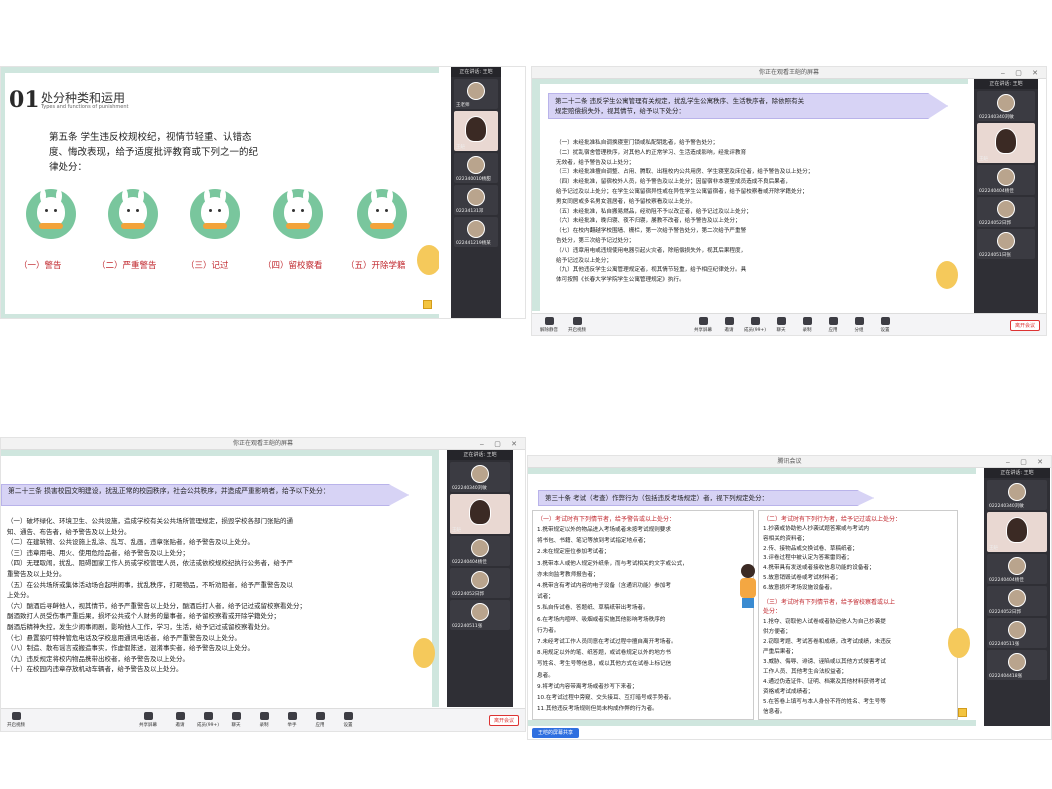 This screenshot has height=789, width=1052. I want to click on text-line: 10.在考试过程中旁窥、交头接耳、互打暗号或手势者。, so click(606, 698).